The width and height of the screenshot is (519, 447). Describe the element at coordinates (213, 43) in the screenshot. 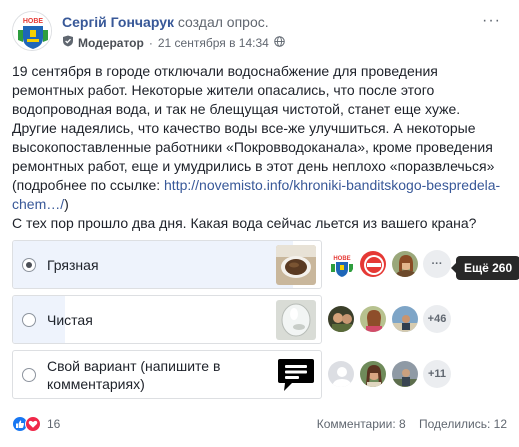

I see `post-date: 21 сентября в 14:34` at that location.